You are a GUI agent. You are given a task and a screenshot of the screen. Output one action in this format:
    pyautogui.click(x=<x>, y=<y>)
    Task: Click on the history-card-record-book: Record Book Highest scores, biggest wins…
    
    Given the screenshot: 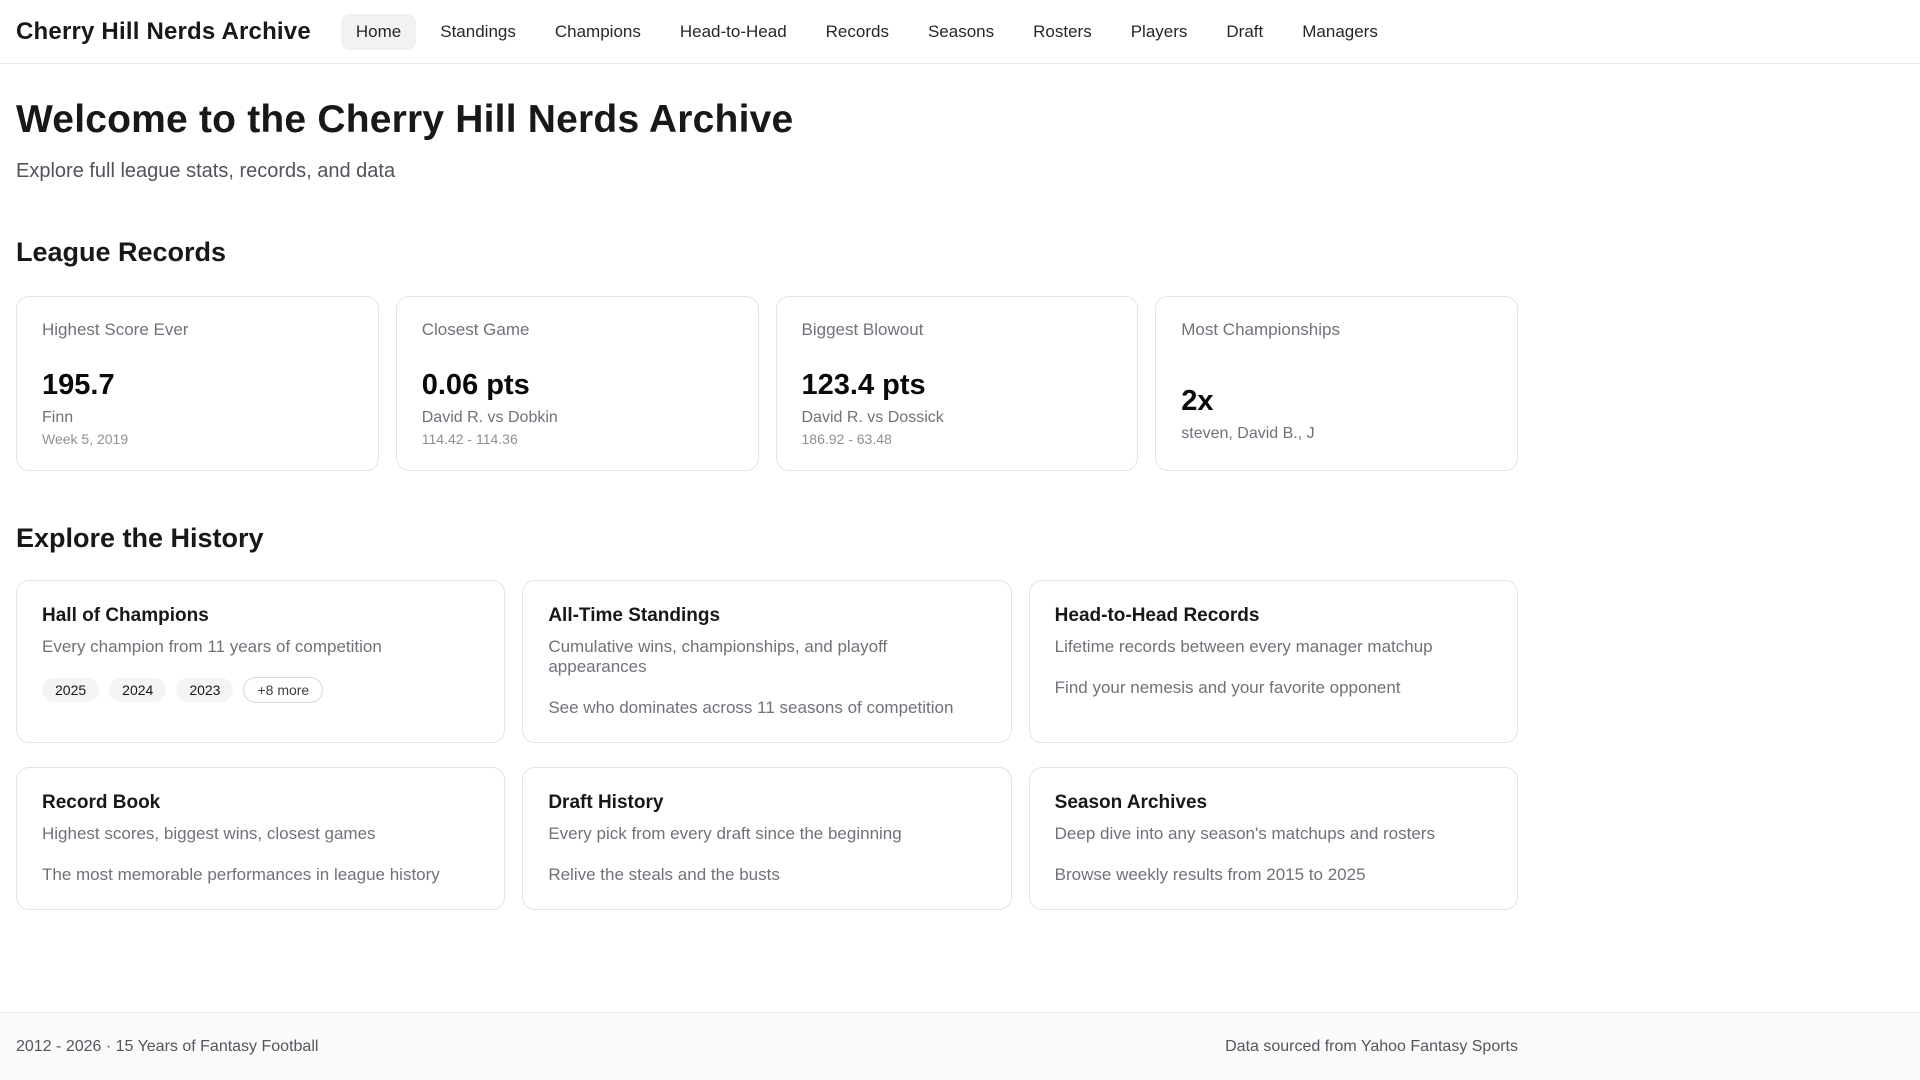 What is the action you would take?
    pyautogui.click(x=261, y=838)
    